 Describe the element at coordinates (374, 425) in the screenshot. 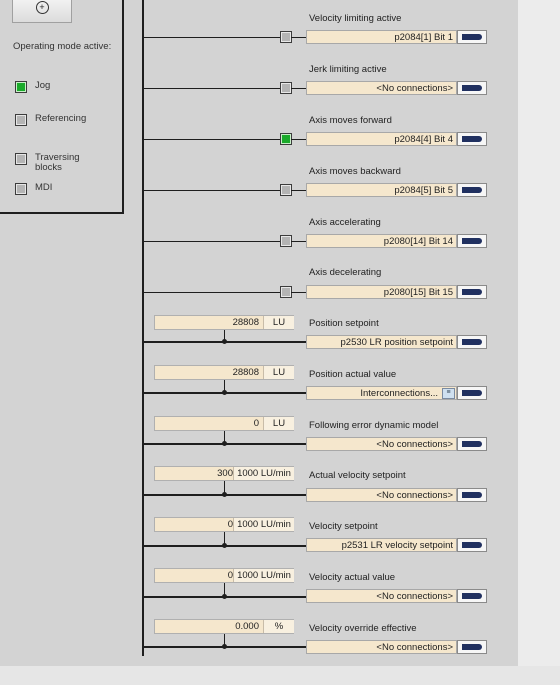

I see `signal-title: Following error dynamic model` at that location.